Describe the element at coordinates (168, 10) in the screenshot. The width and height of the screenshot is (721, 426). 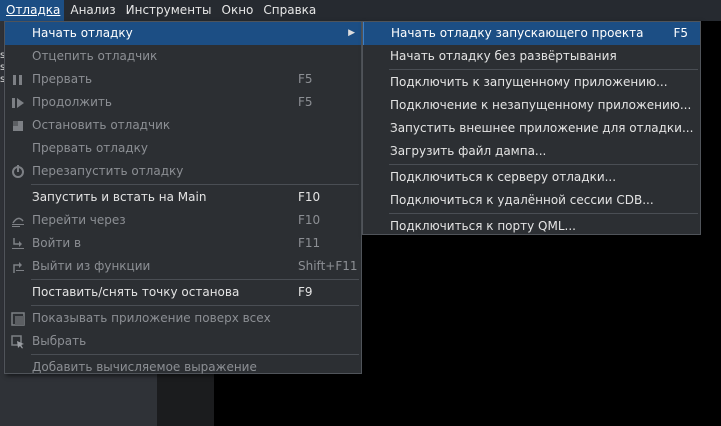
I see `menu-tools: Инструменты` at that location.